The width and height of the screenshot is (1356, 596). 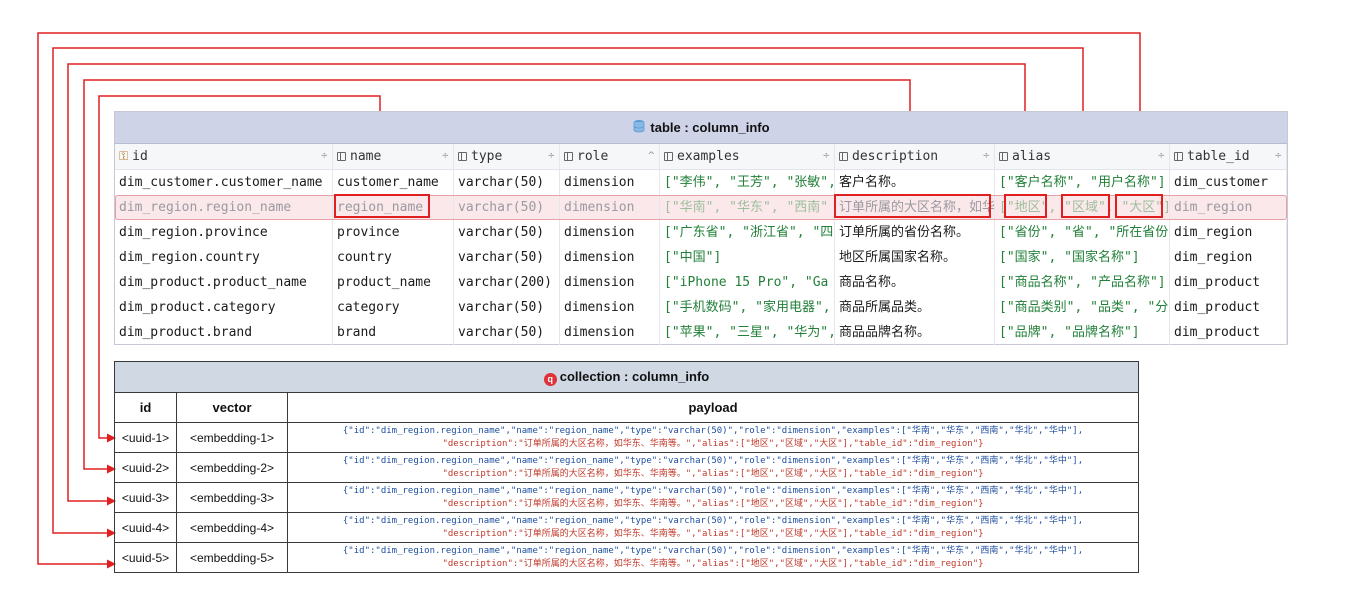 I want to click on point-vector: <embedding-5>, so click(x=232, y=557).